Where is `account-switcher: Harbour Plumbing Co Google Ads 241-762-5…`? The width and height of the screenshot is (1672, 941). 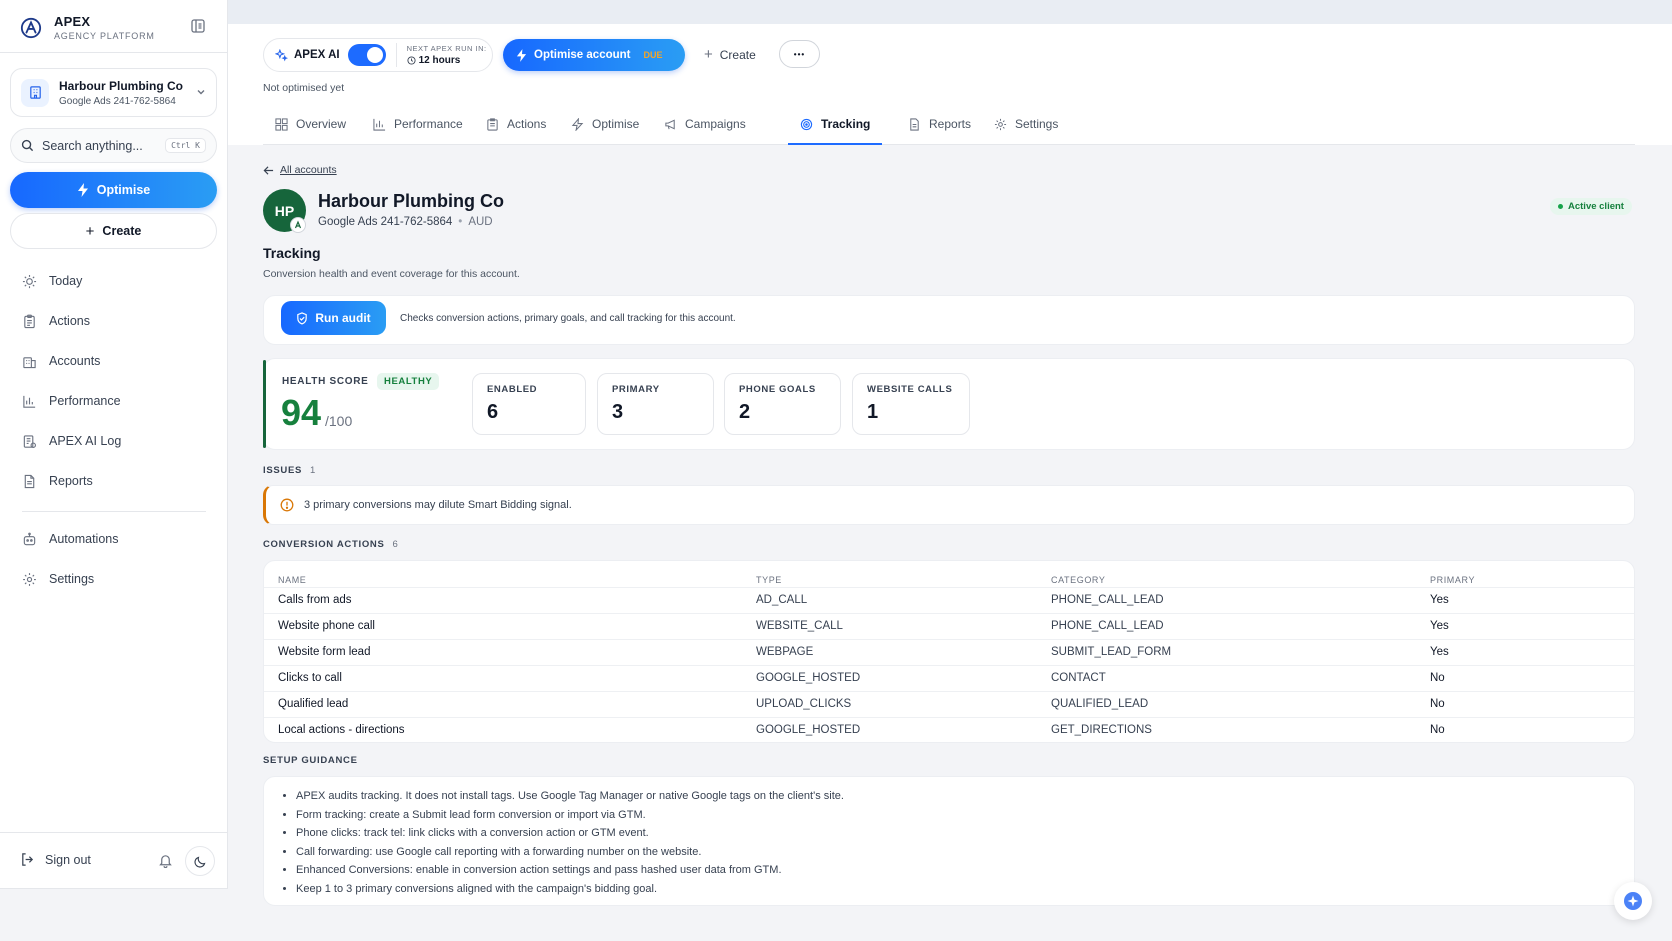
account-switcher: Harbour Plumbing Co Google Ads 241-762-5… is located at coordinates (113, 92).